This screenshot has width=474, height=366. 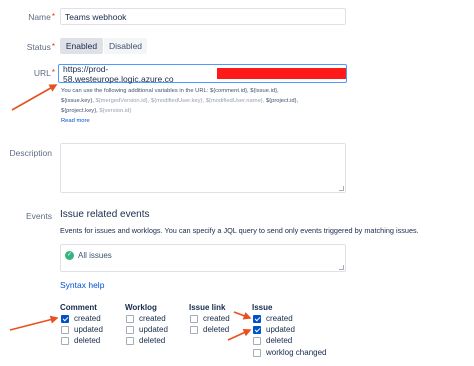 What do you see at coordinates (239, 335) in the screenshot?
I see `issue-updated-arrow` at bounding box center [239, 335].